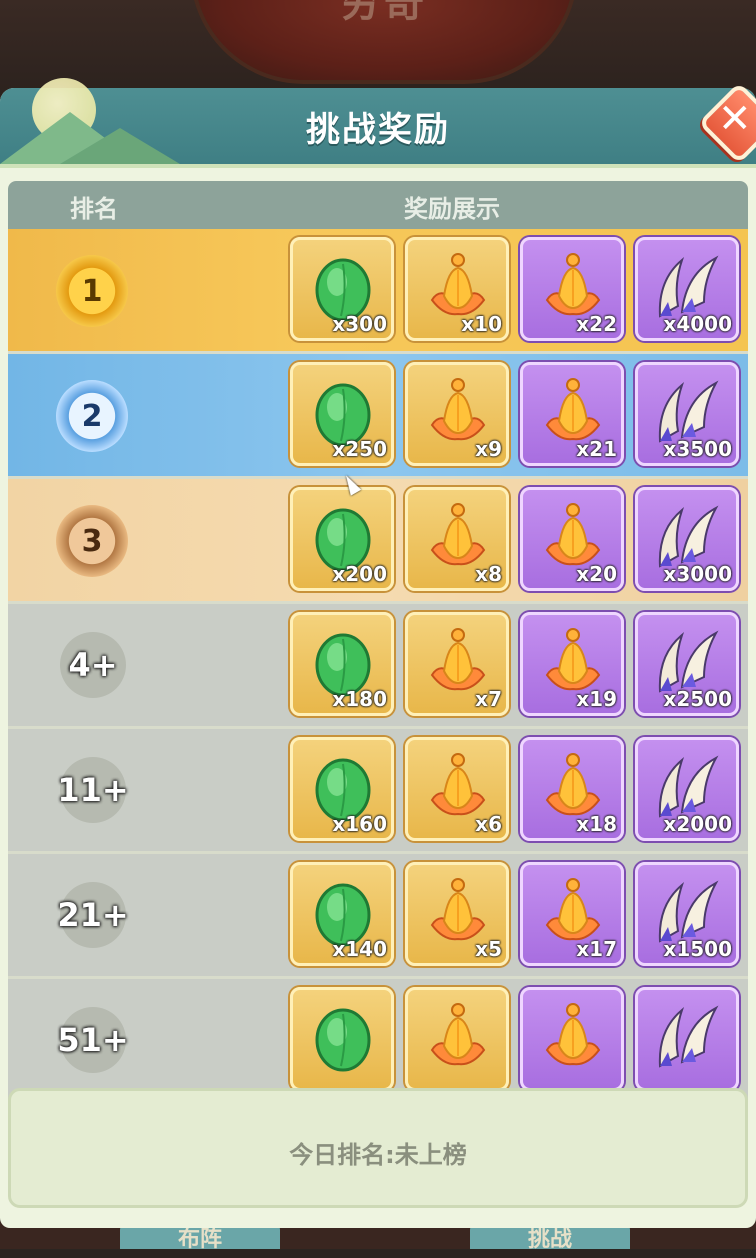 The image size is (756, 1258). Describe the element at coordinates (93, 1040) in the screenshot. I see `rank-badge: 51+` at that location.